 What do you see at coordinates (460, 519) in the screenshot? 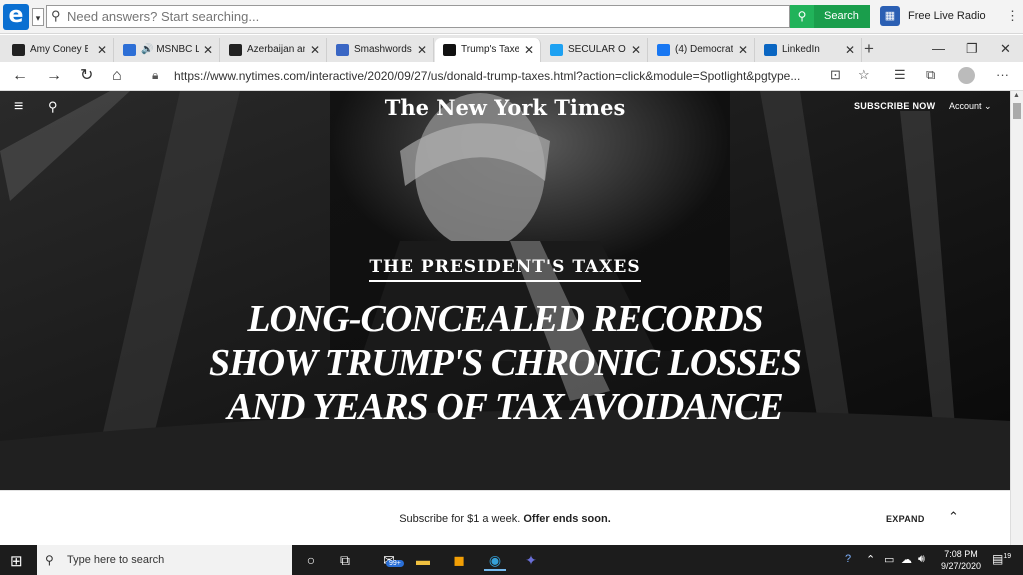
I see `subscribe-offer-text: Subscribe for $1 a week.` at bounding box center [460, 519].